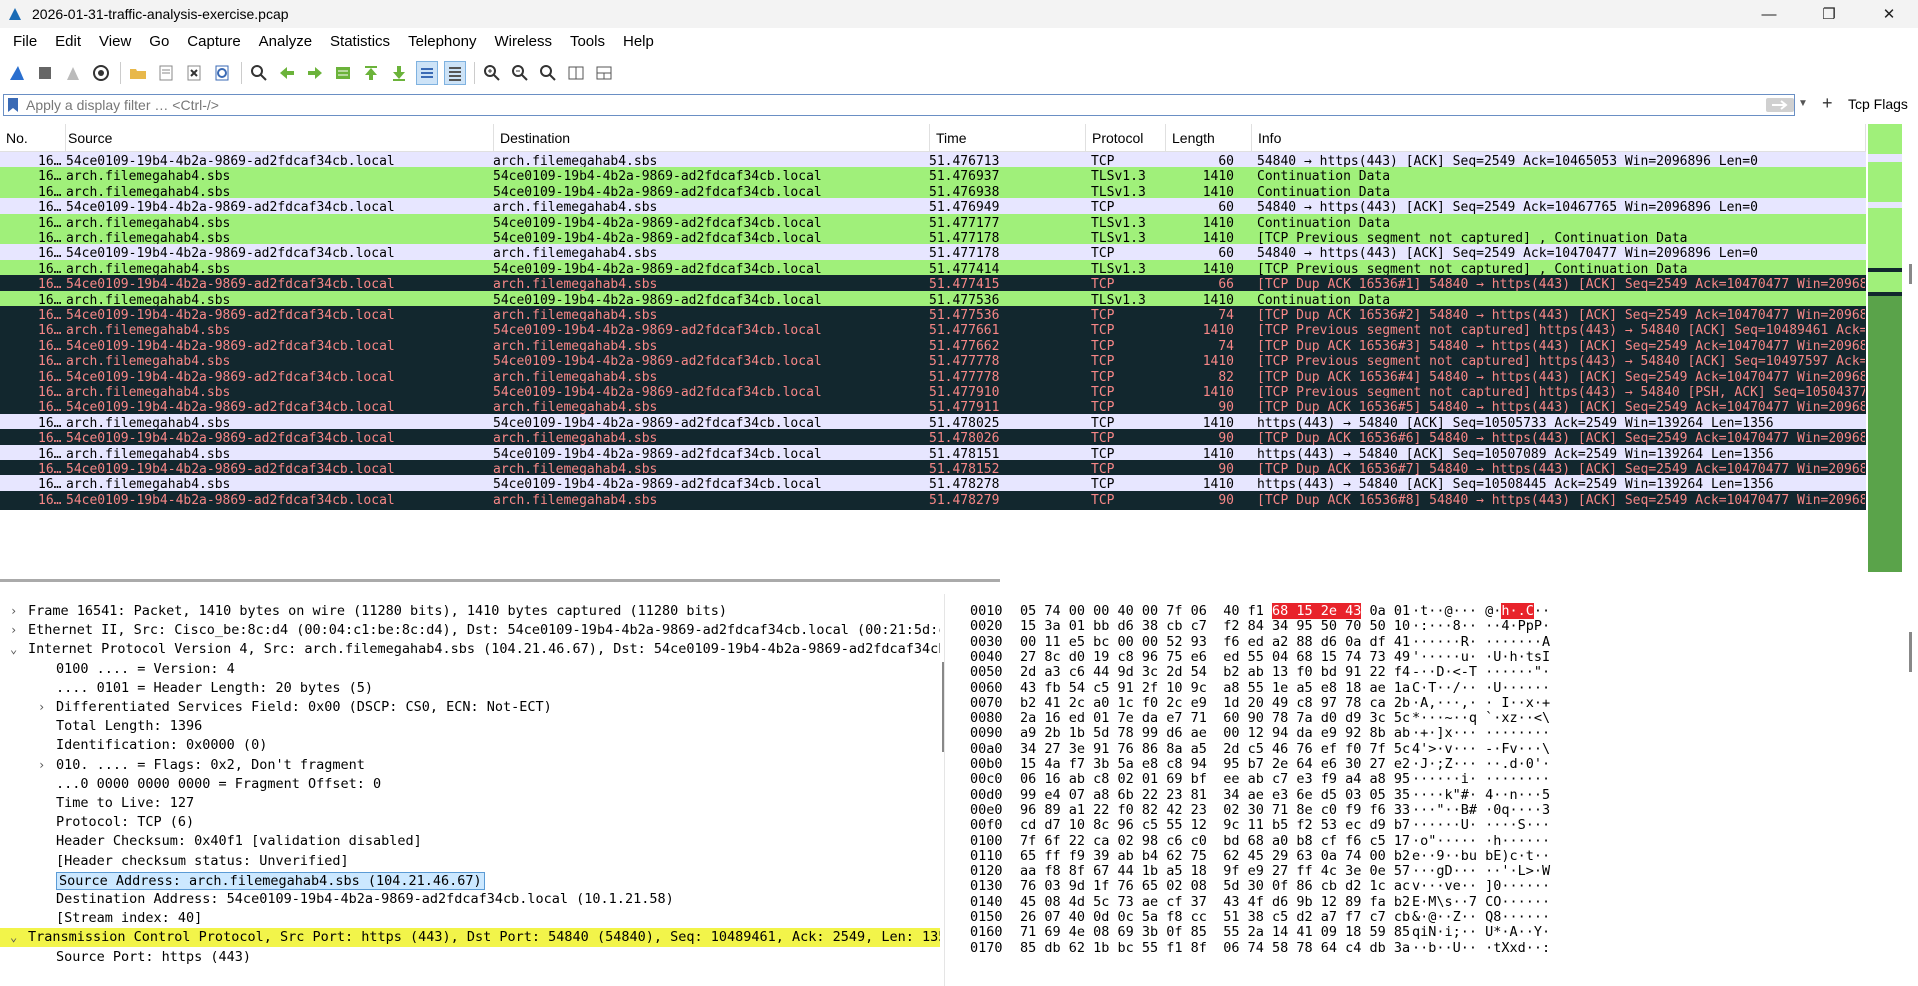 The image size is (1918, 986). I want to click on minimize-button: —, so click(1769, 14).